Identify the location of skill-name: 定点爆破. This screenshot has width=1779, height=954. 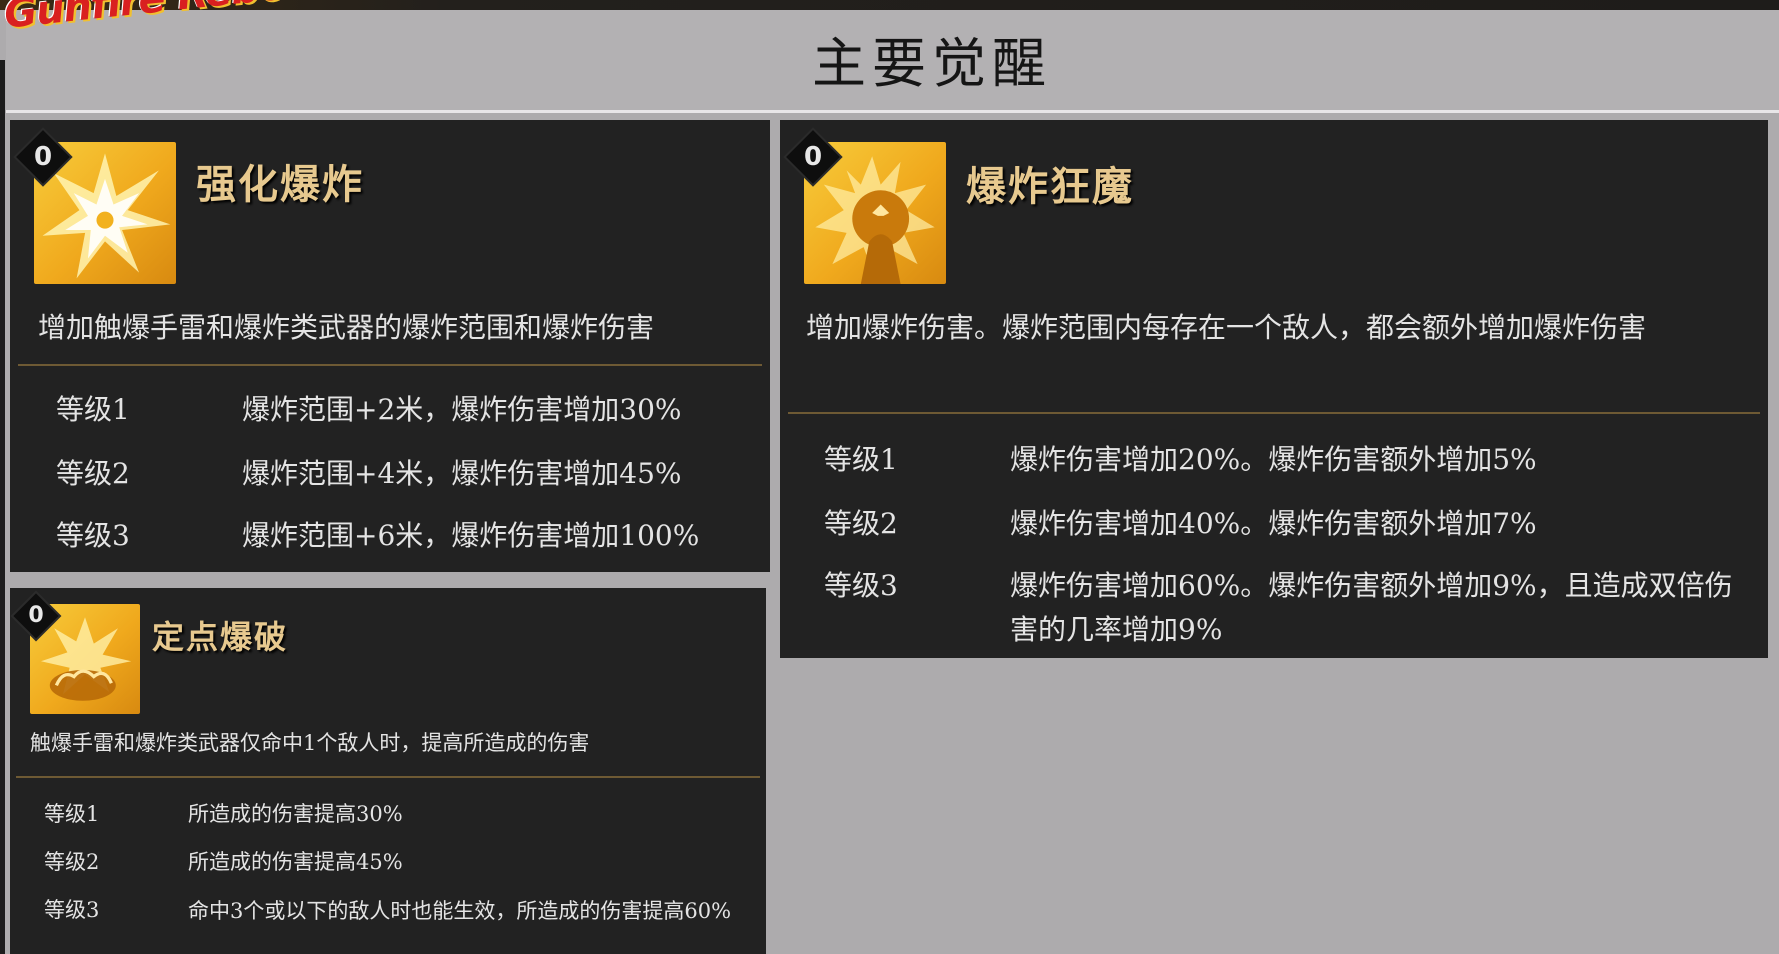
(220, 637).